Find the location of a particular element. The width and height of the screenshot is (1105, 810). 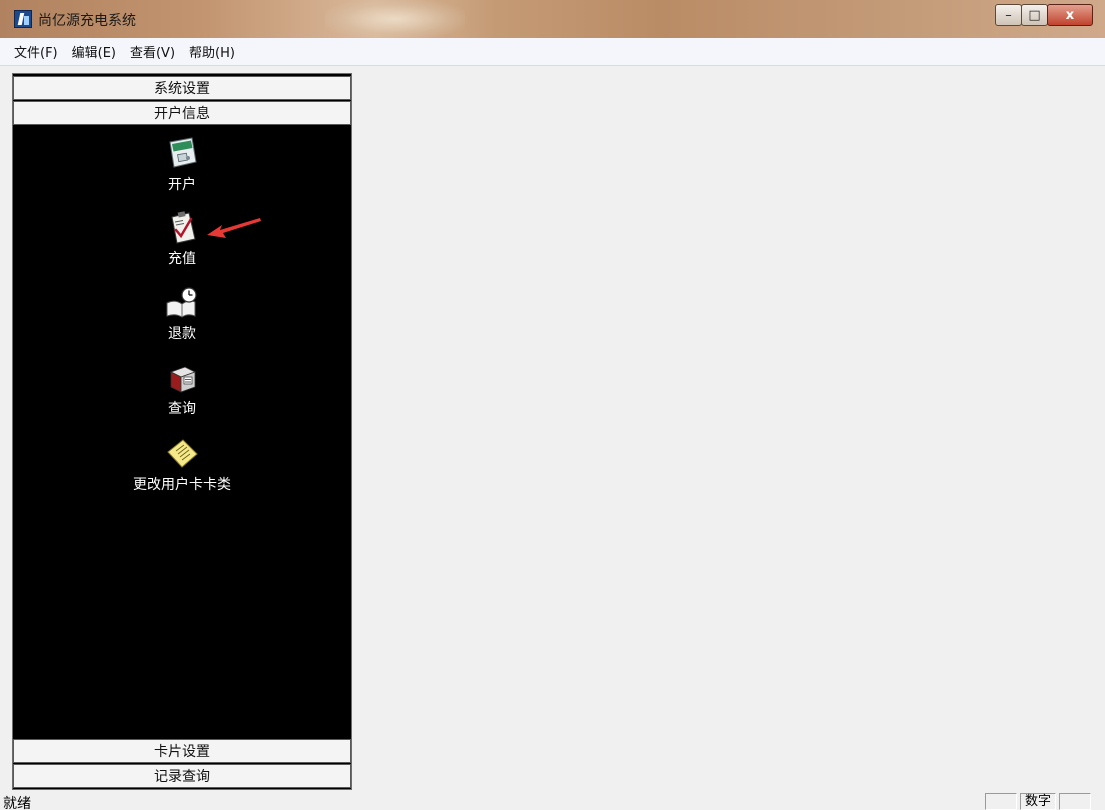

maximize-button: □ is located at coordinates (1034, 15).